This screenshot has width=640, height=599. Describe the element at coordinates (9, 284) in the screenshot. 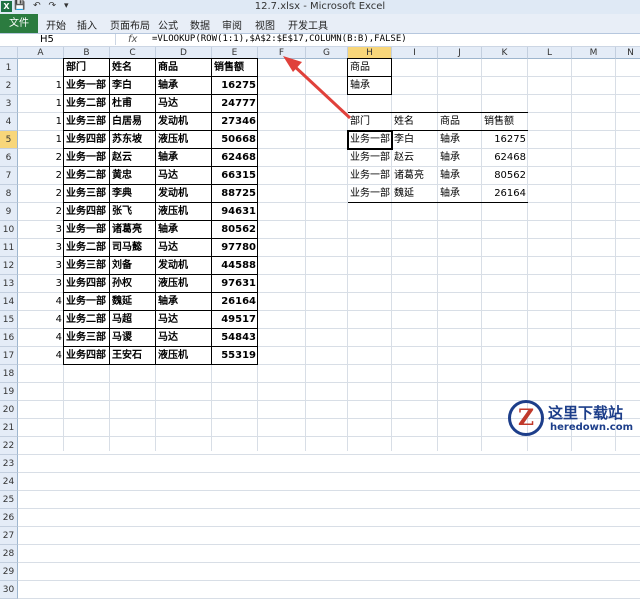

I see `row-header-13: 13` at that location.